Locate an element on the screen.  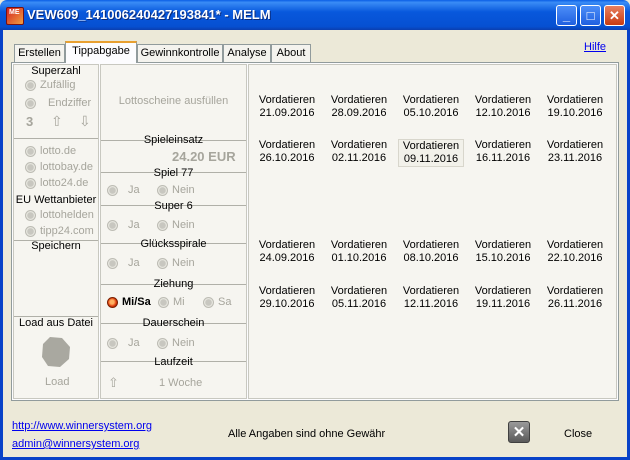
email-link: admin@winnersystem.org is located at coordinates (75, 444).